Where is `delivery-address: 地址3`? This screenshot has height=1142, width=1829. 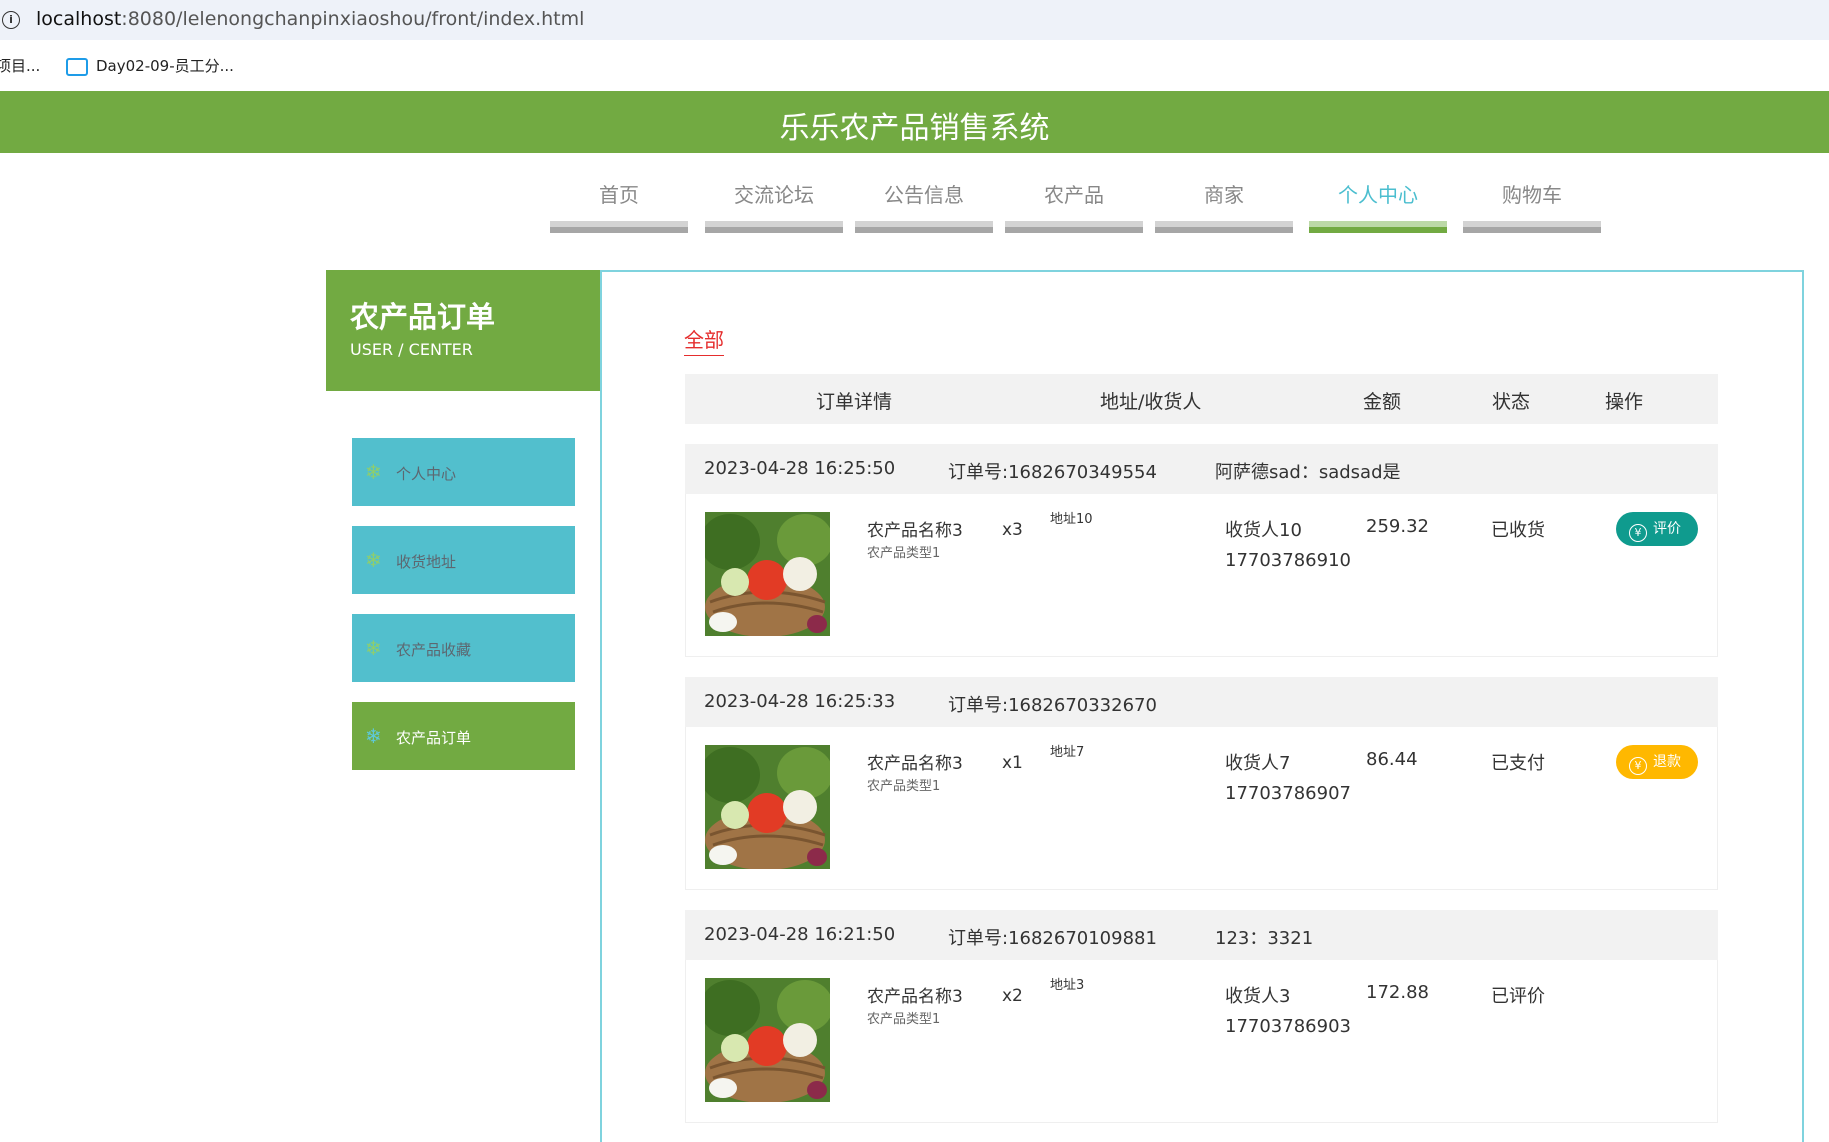
delivery-address: 地址3 is located at coordinates (1067, 985).